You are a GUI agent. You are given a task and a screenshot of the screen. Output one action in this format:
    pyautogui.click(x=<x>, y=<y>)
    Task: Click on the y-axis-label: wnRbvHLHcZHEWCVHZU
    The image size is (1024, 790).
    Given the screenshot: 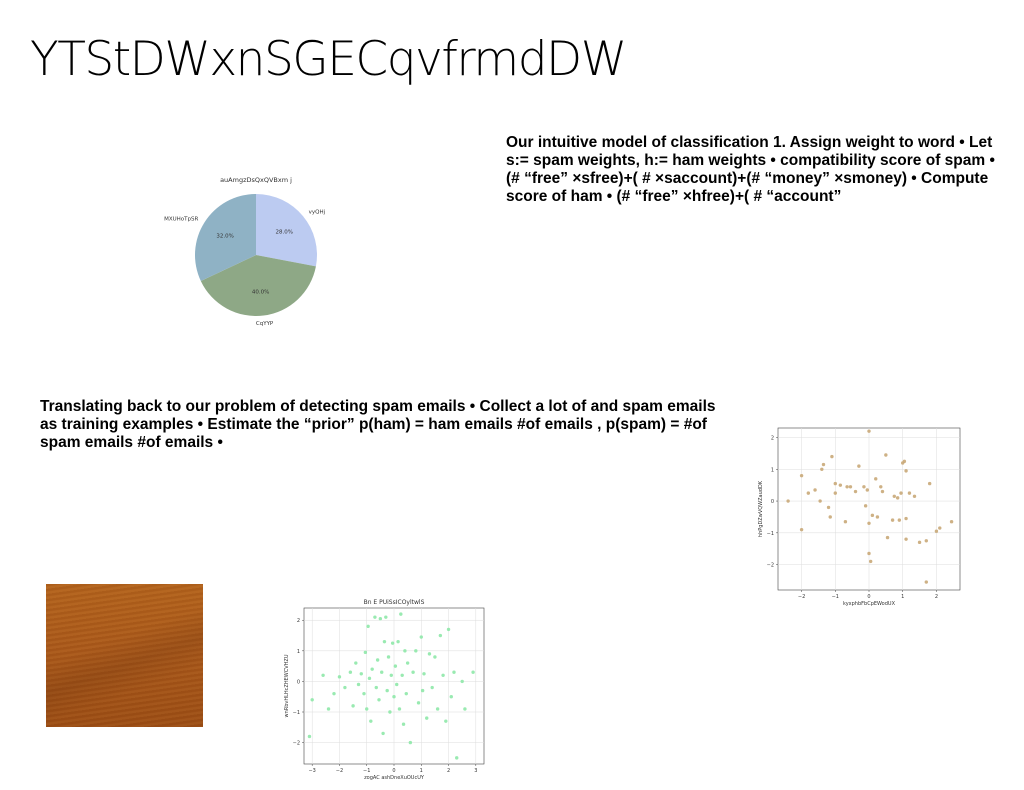 What is the action you would take?
    pyautogui.click(x=287, y=685)
    